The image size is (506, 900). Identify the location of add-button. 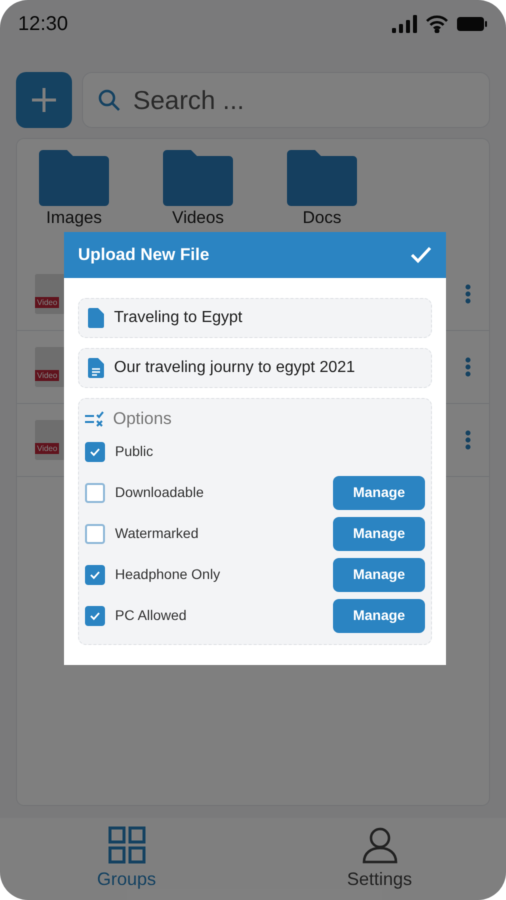
(44, 100).